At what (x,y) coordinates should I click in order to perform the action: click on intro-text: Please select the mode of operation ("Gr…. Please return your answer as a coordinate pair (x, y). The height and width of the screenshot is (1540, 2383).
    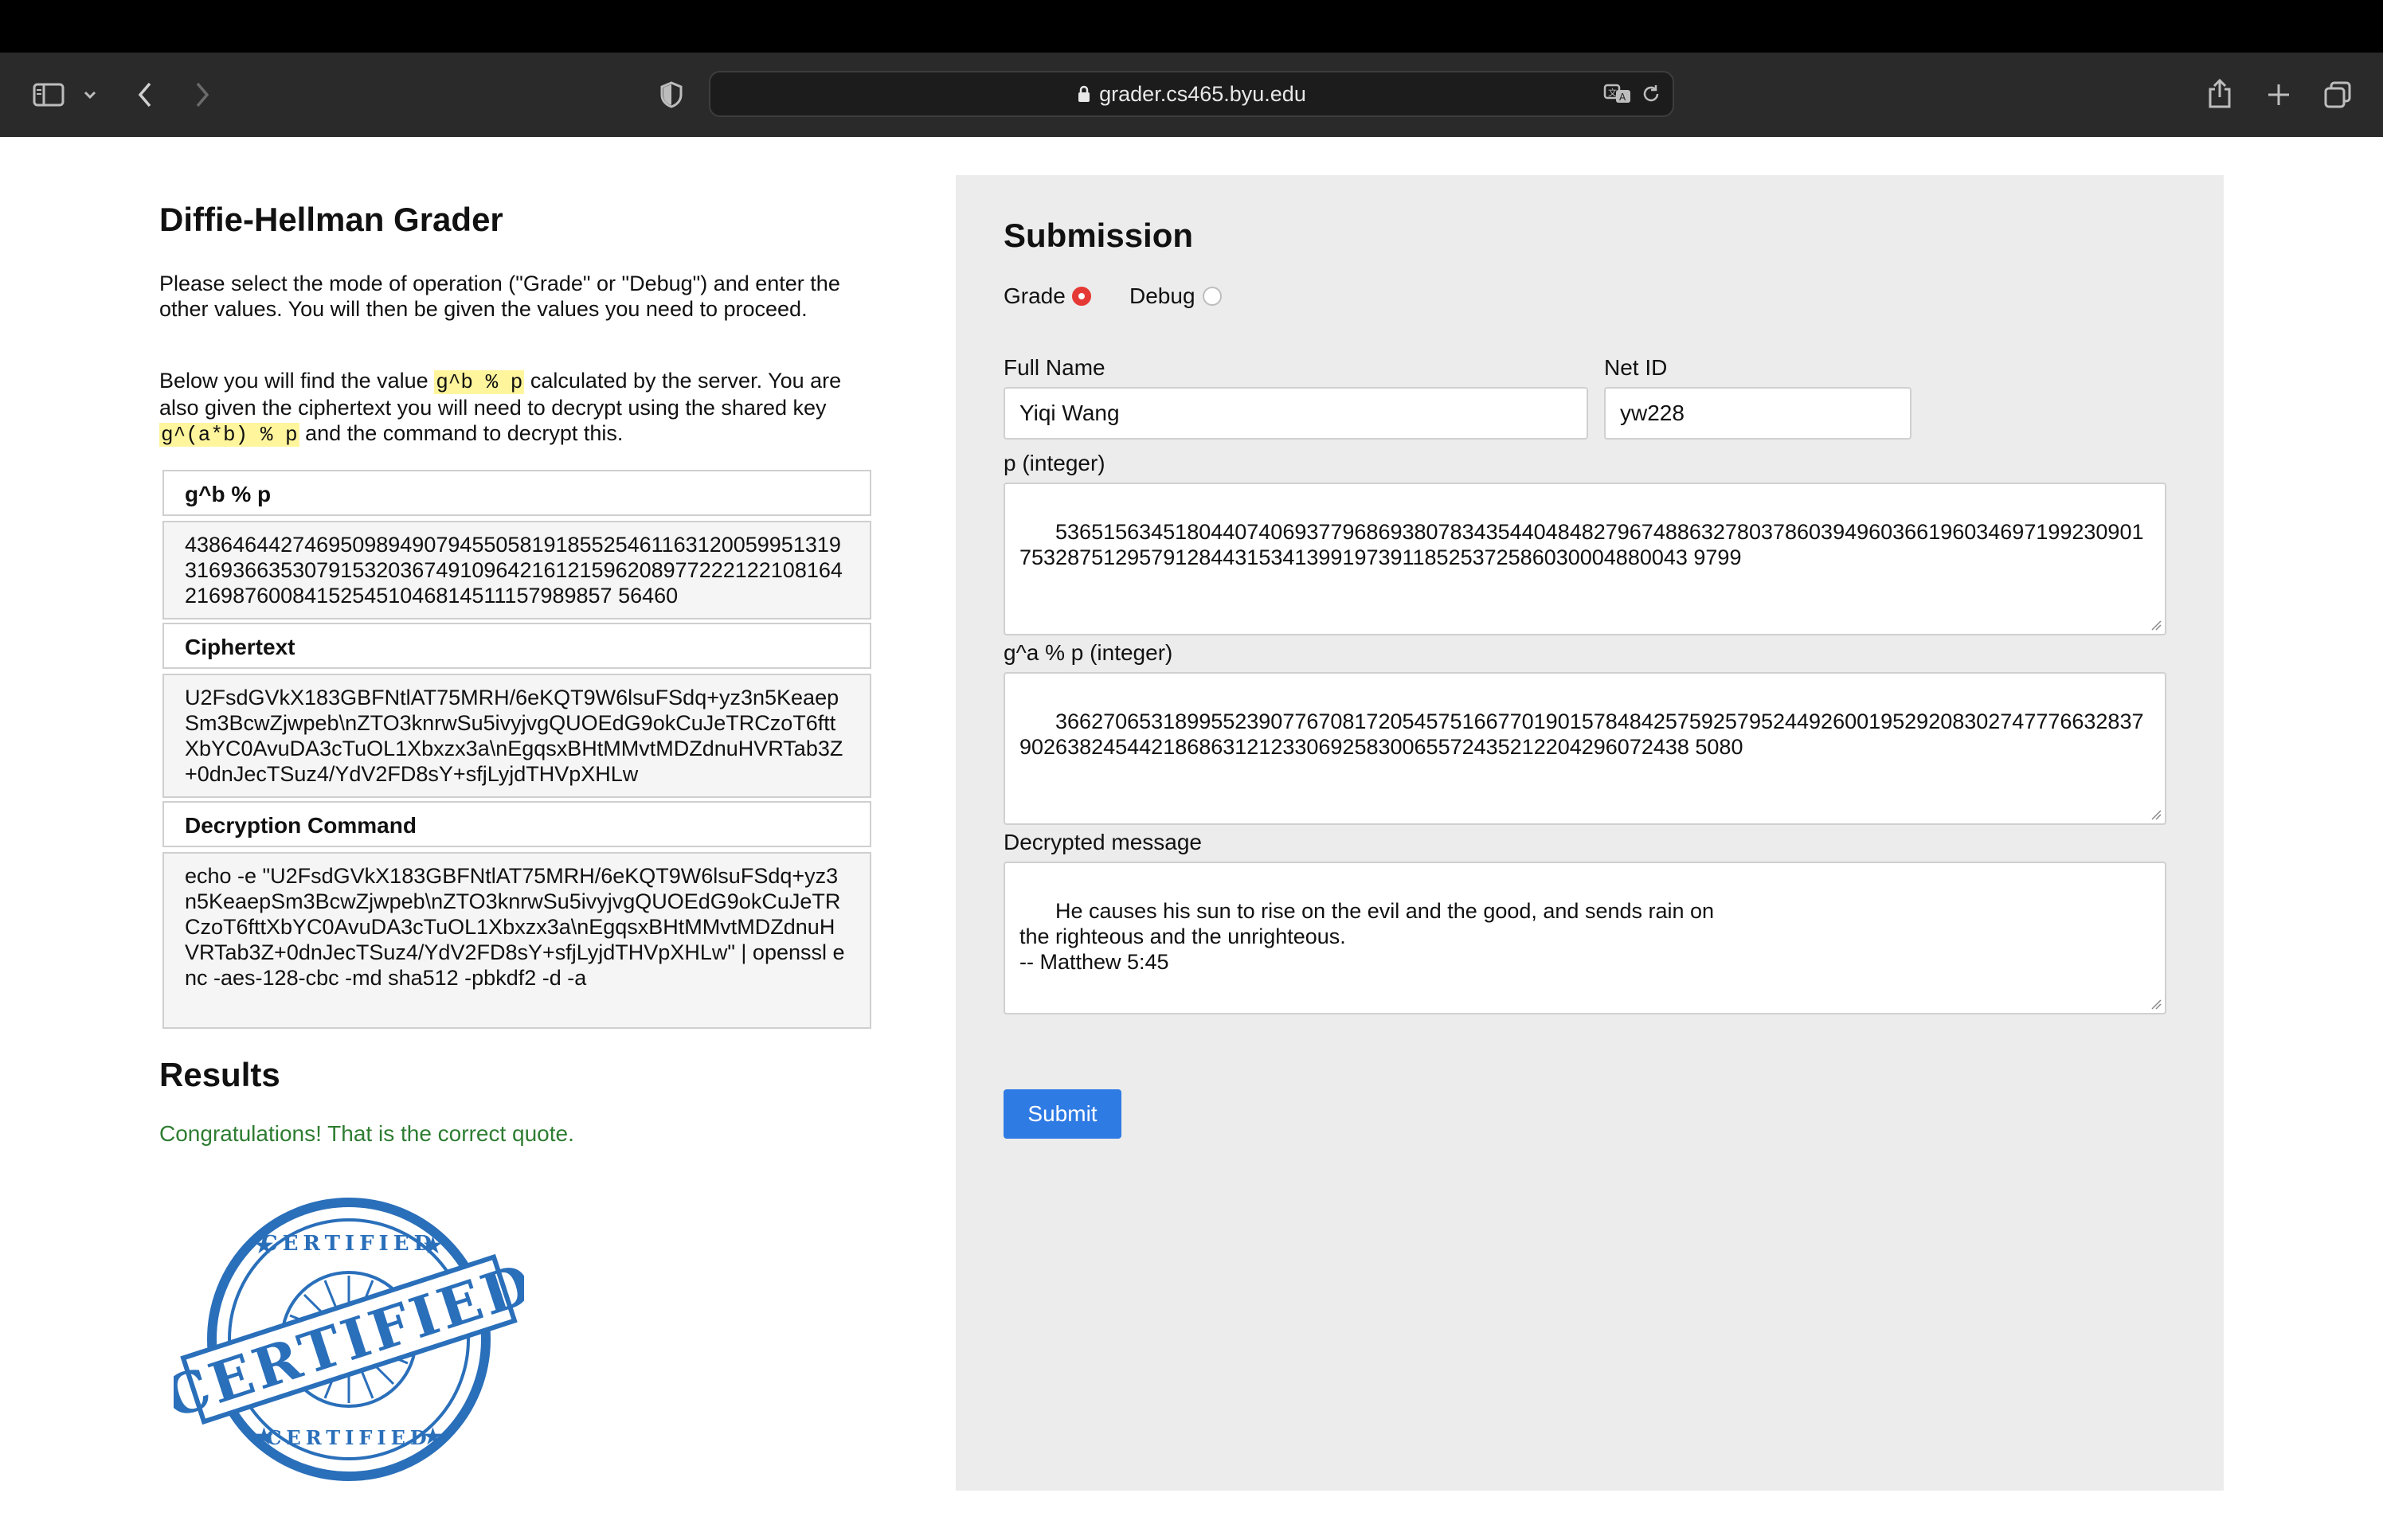
    Looking at the image, I should click on (499, 296).